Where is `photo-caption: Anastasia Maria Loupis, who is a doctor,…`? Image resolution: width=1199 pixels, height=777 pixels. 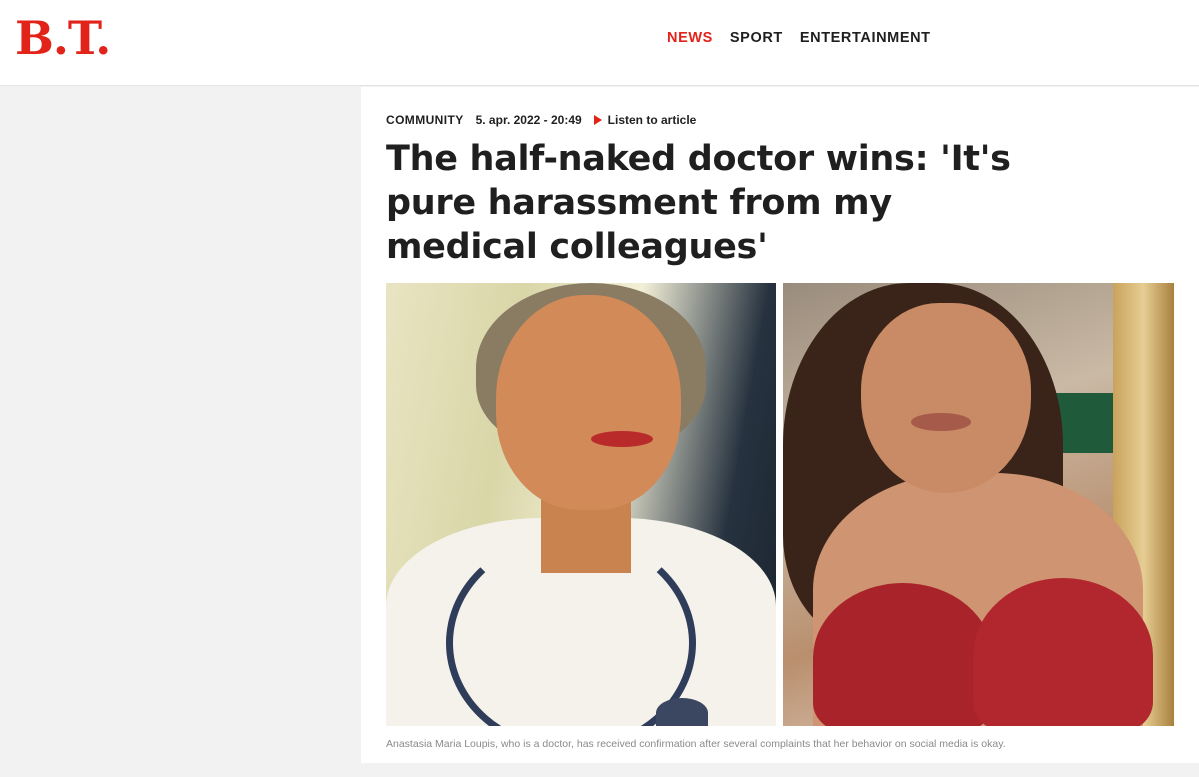
photo-caption: Anastasia Maria Loupis, who is a doctor,… is located at coordinates (696, 744).